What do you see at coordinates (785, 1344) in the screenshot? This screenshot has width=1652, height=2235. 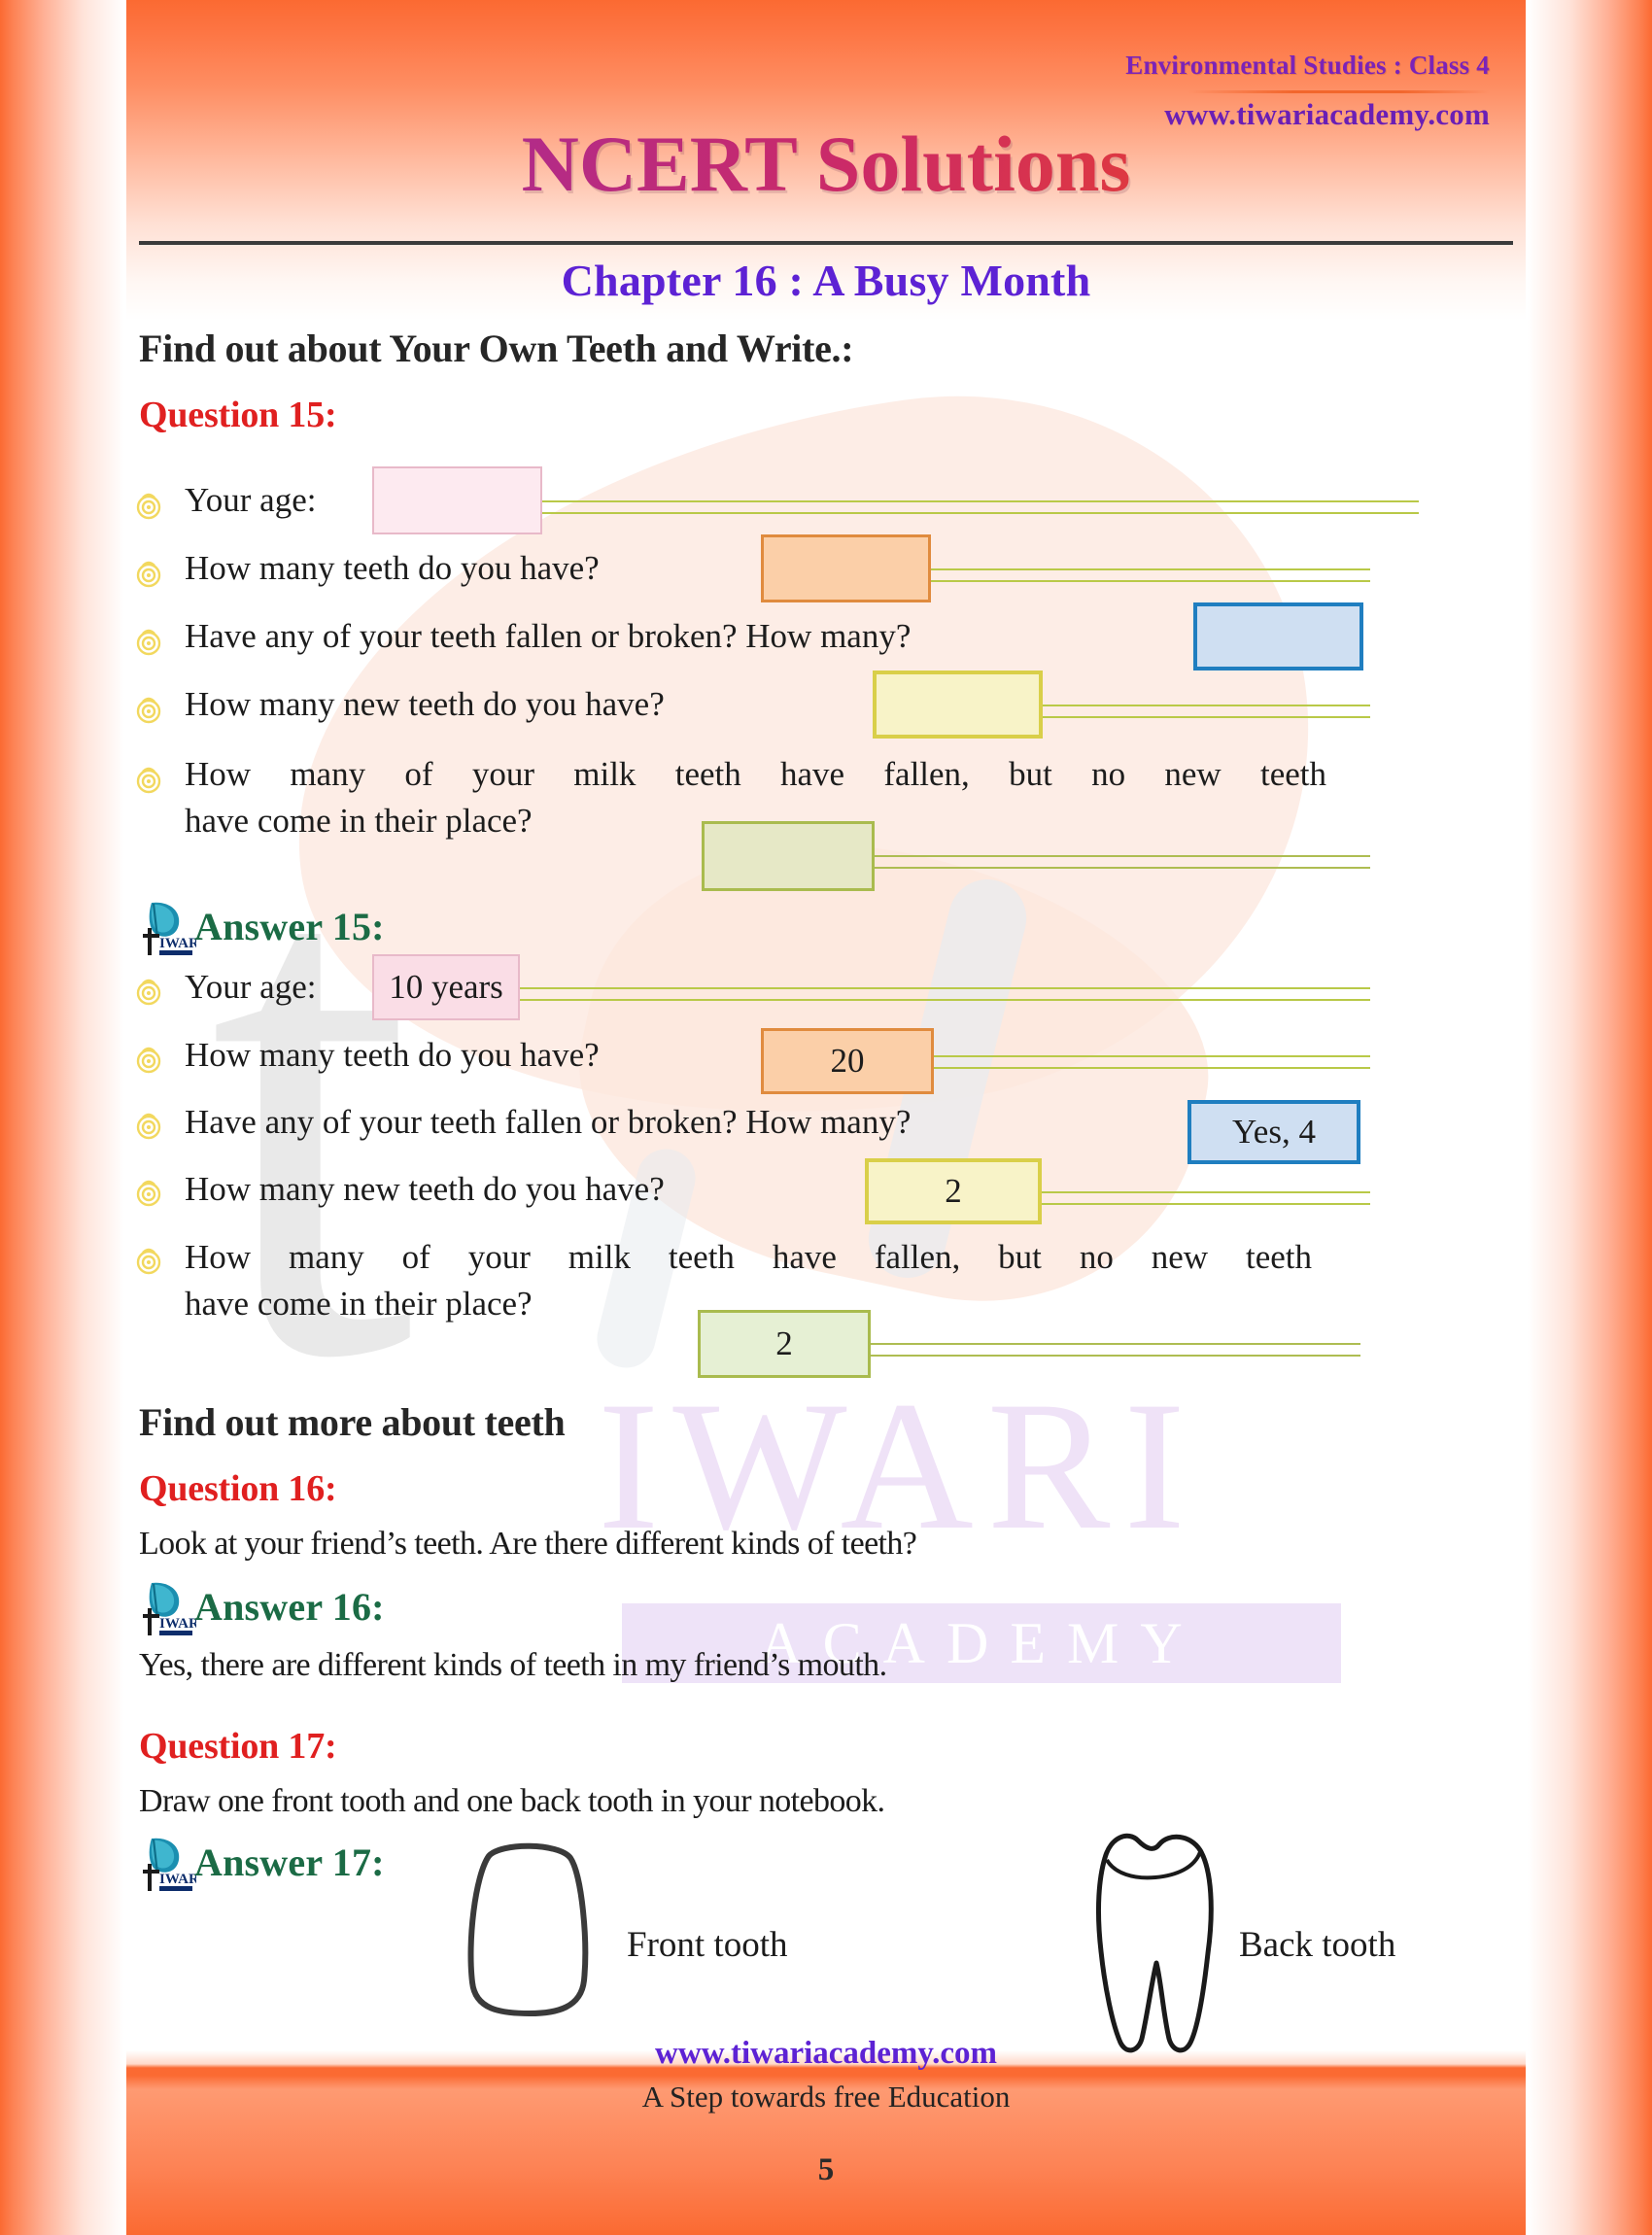 I see `a15-item-4-answer-box: 2` at bounding box center [785, 1344].